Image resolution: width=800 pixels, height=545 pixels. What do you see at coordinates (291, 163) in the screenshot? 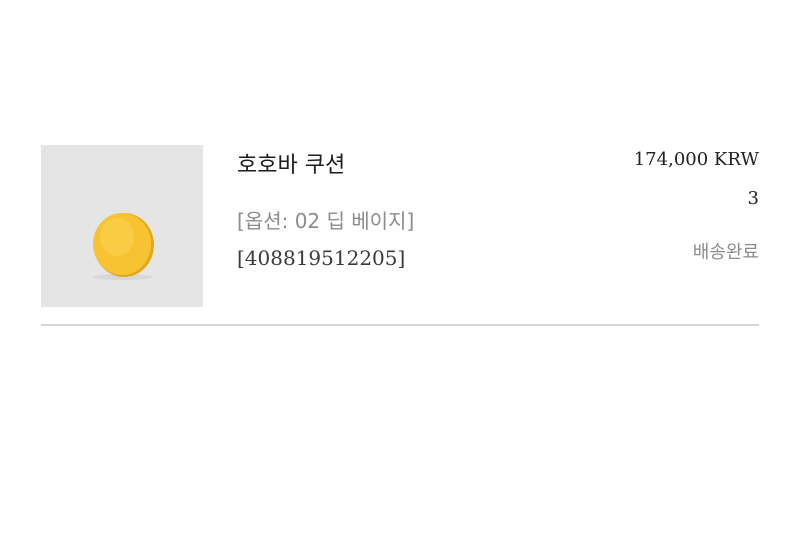
I see `product-name-link: 호호바 쿠션` at bounding box center [291, 163].